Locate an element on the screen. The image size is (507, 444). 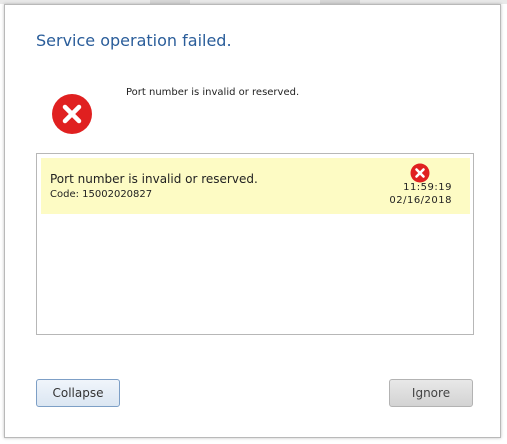
error-detail-code: Code: 15002020827 is located at coordinates (101, 194).